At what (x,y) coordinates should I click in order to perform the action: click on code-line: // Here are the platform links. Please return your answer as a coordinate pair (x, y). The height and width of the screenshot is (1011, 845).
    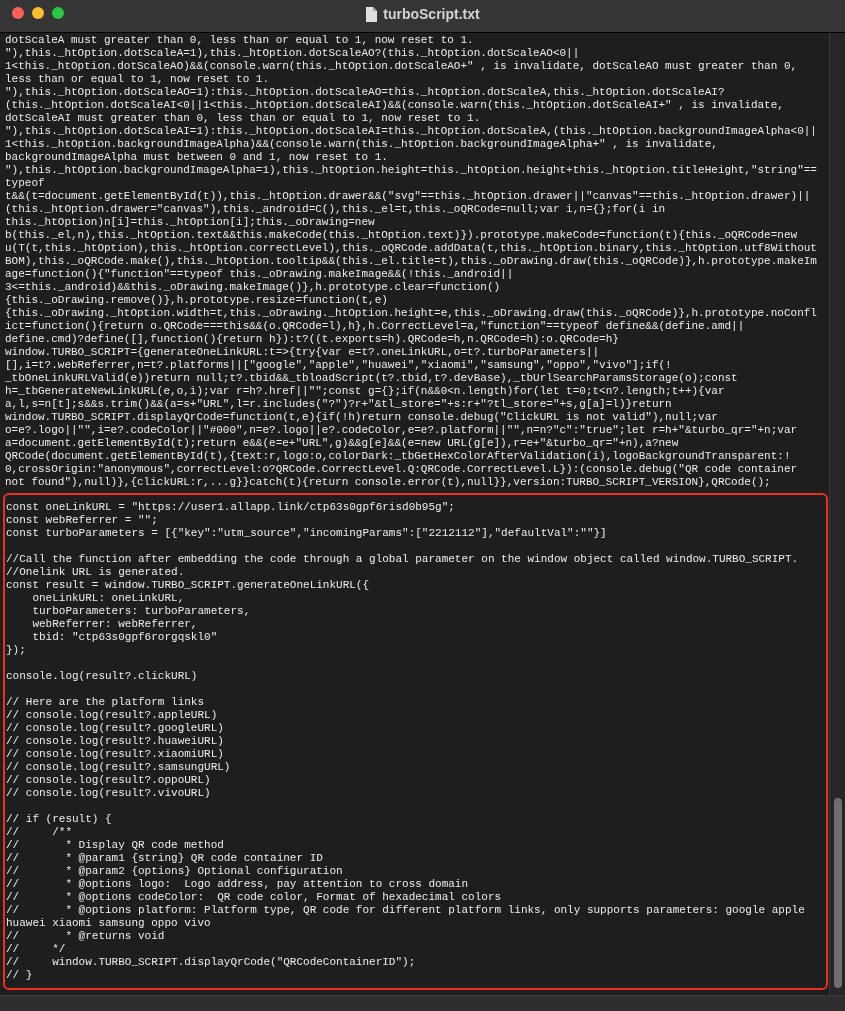
    Looking at the image, I should click on (106, 702).